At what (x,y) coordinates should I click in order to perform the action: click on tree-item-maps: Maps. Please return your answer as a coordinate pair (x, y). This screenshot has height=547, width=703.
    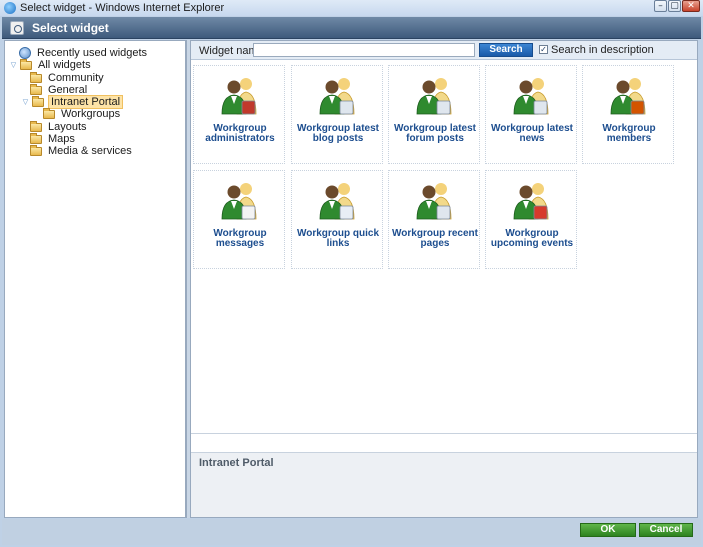
    Looking at the image, I should click on (53, 138).